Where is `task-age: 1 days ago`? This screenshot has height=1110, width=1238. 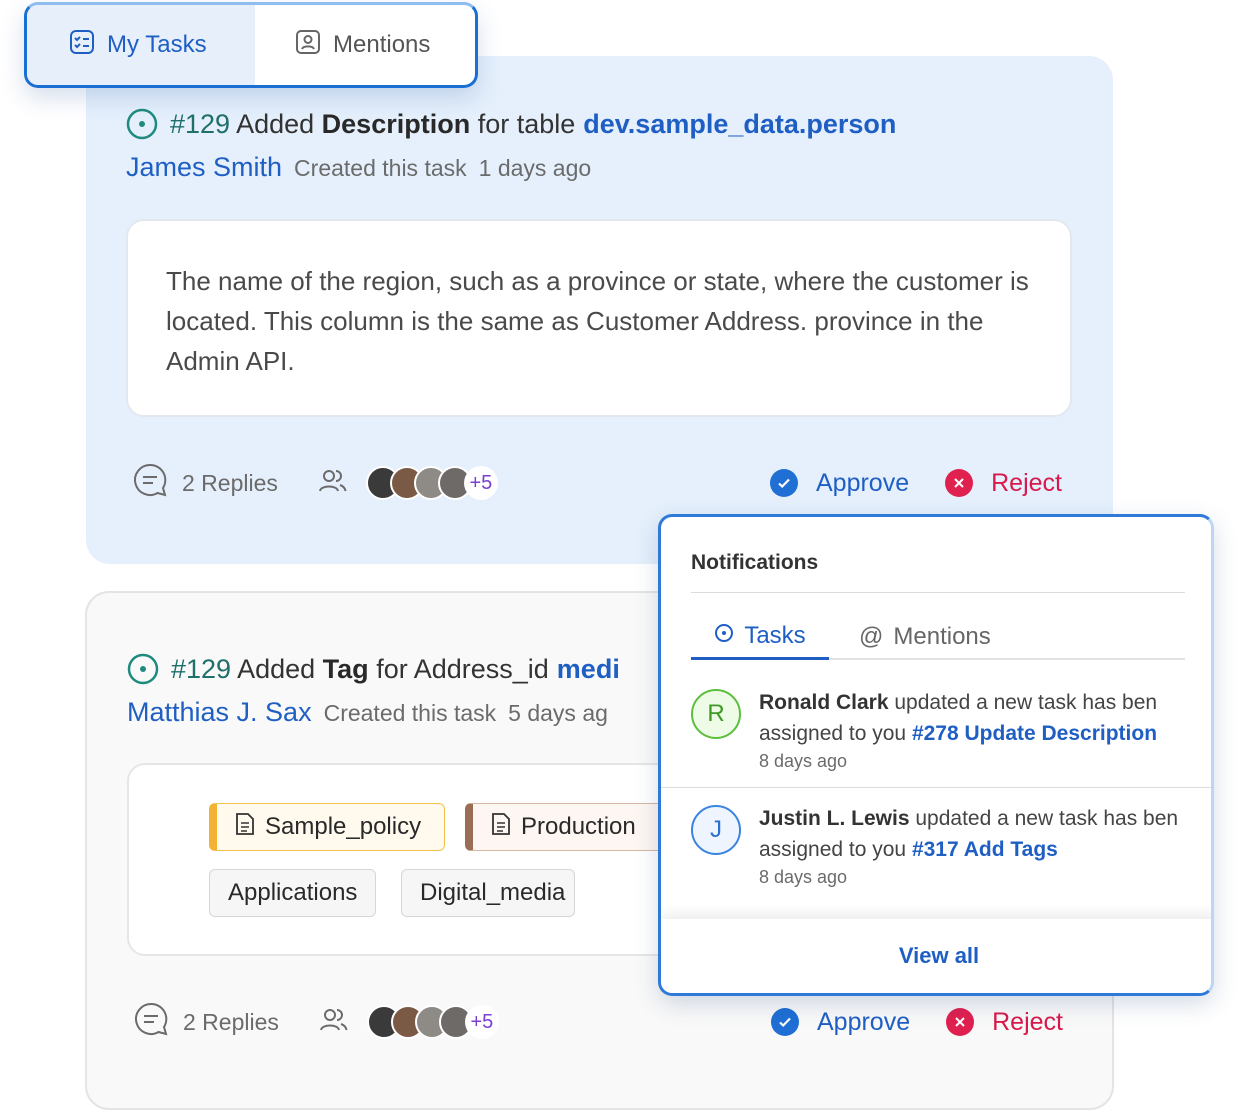 task-age: 1 days ago is located at coordinates (535, 168).